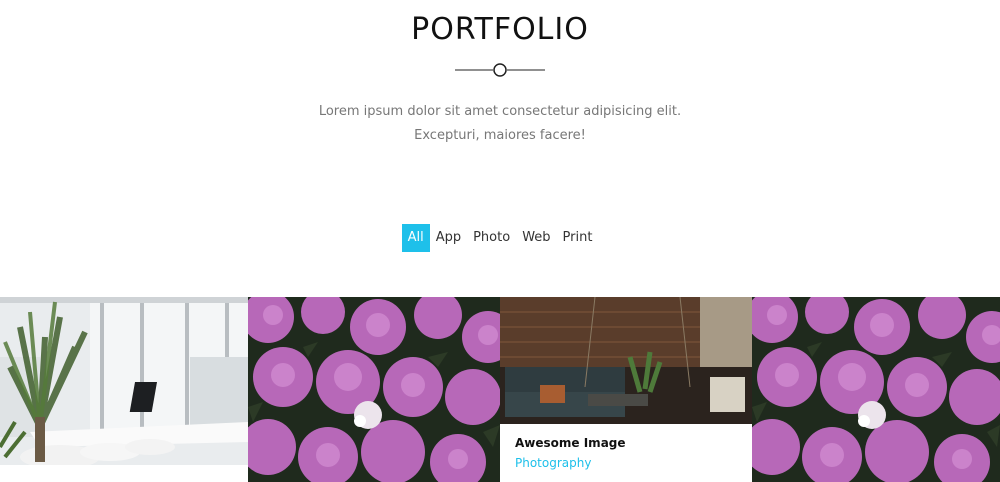  I want to click on office-image, so click(124, 389).